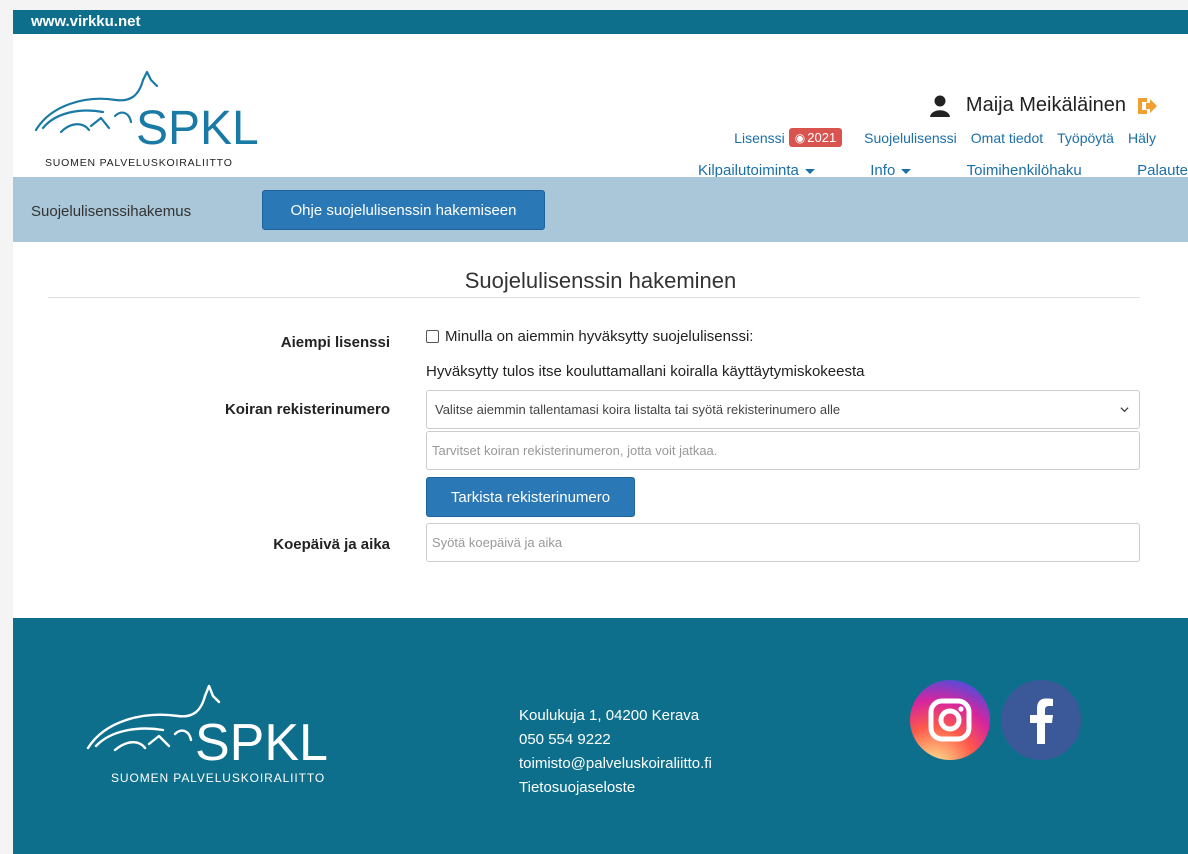 The width and height of the screenshot is (1188, 854). I want to click on breadcrumb: Suojelulisenssihakemus, so click(111, 211).